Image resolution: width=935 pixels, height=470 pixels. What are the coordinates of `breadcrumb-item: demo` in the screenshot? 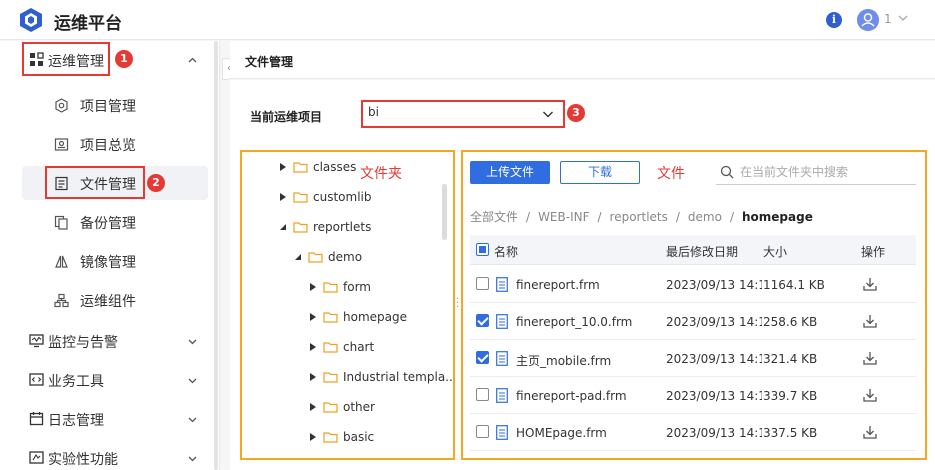 It's located at (705, 217).